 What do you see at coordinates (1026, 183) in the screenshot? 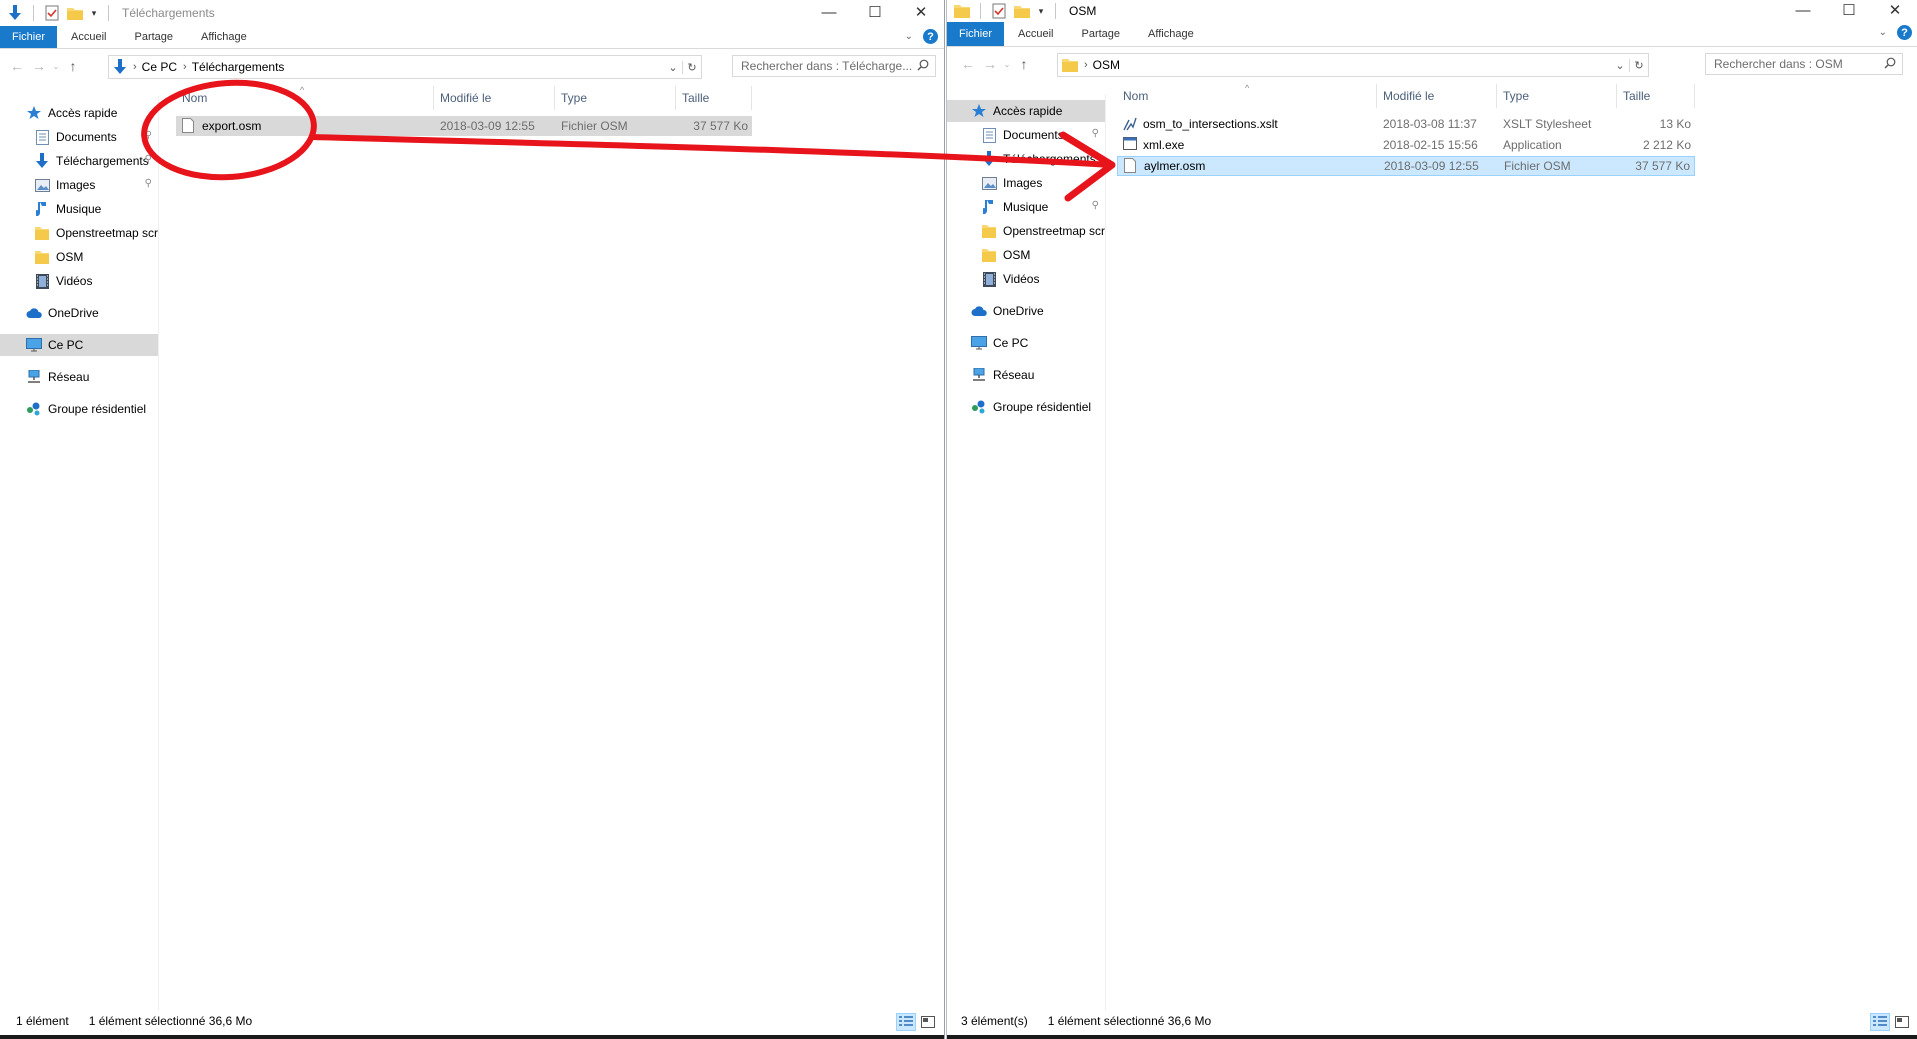
I see `nav-images: Images` at bounding box center [1026, 183].